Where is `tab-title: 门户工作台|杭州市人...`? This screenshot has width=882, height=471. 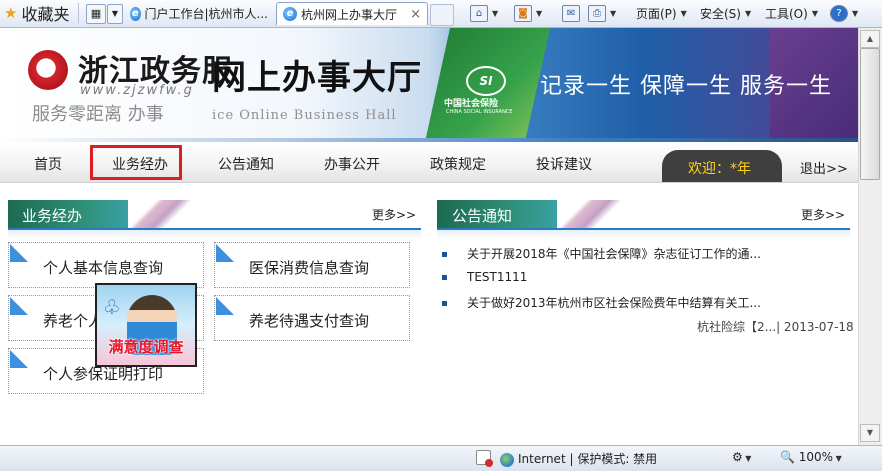 tab-title: 门户工作台|杭州市人... is located at coordinates (206, 14).